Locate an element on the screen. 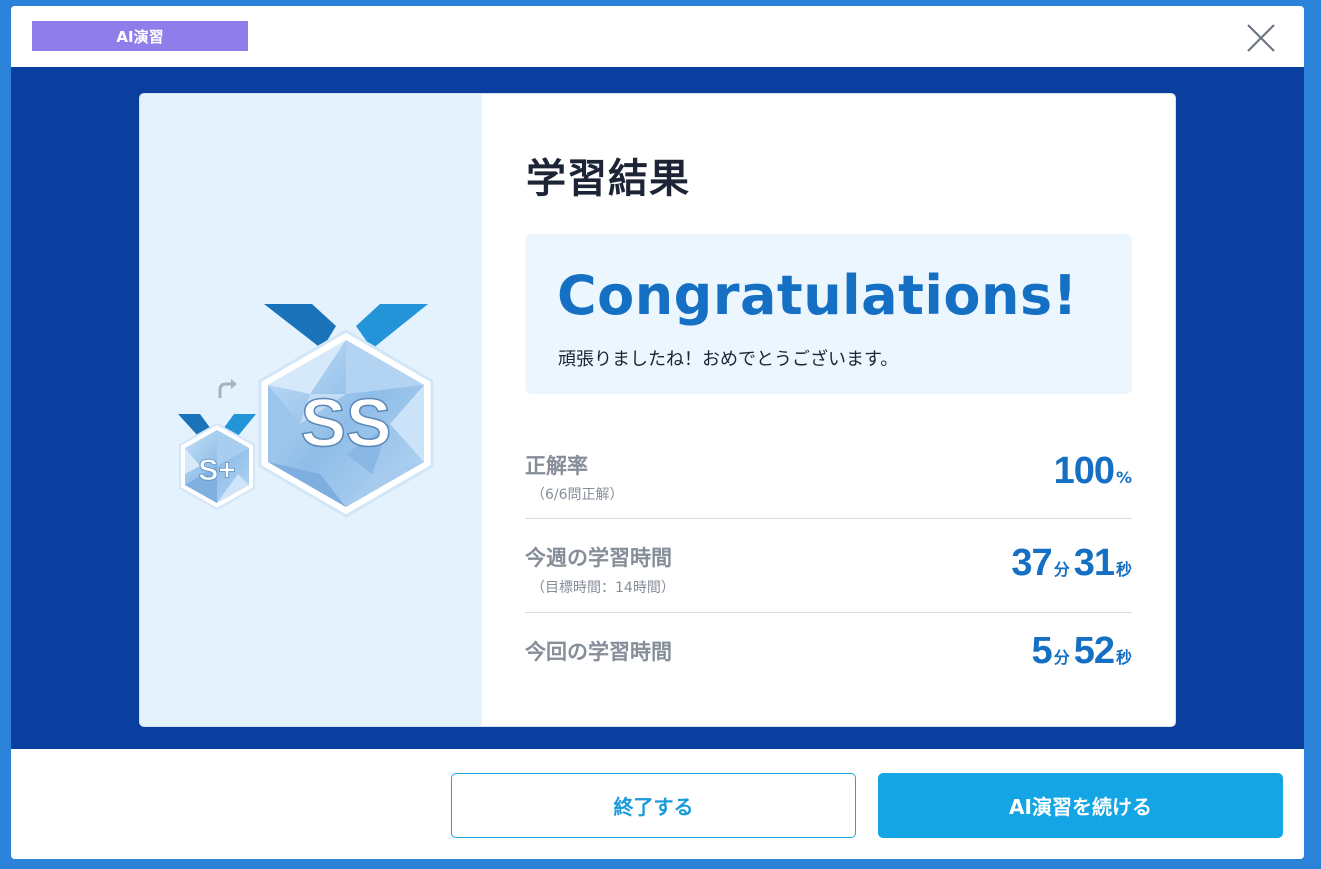 This screenshot has width=1321, height=869. modal-footer: 終了する AI演習を続ける is located at coordinates (657, 804).